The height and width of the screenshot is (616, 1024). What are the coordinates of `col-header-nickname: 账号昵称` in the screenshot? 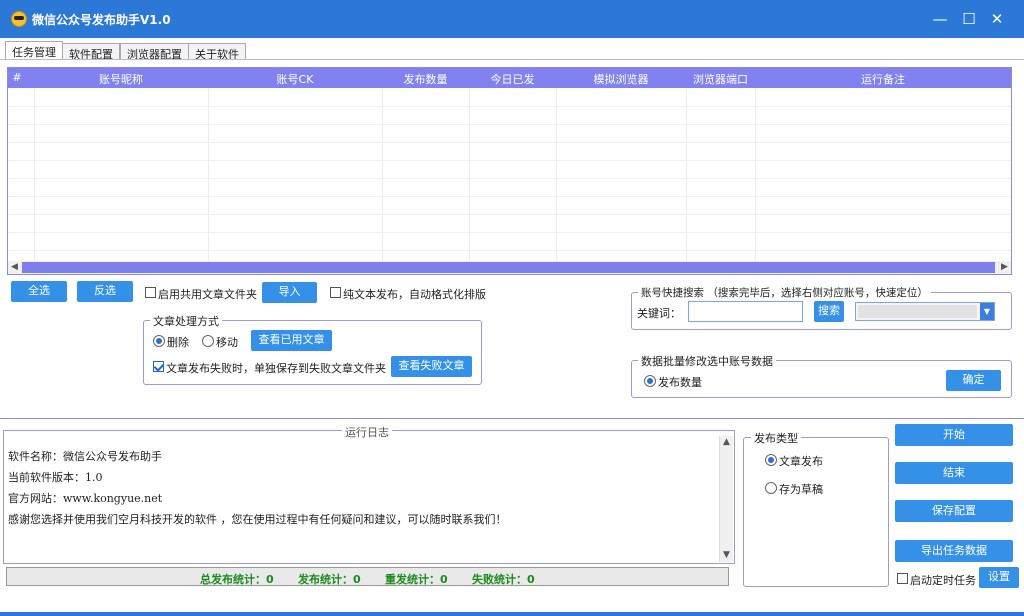 It's located at (121, 79).